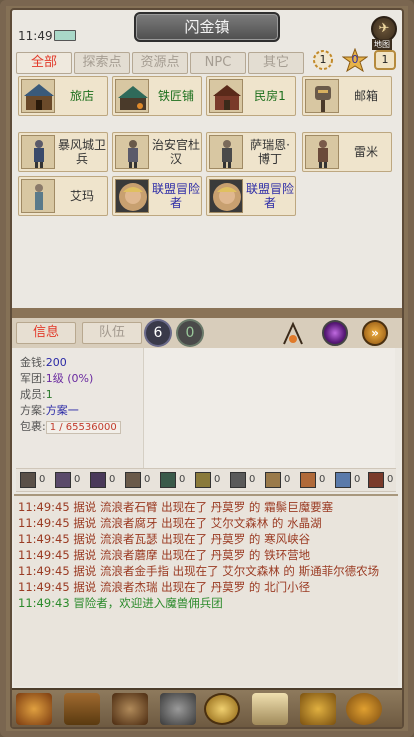 Image resolution: width=414 pixels, height=737 pixels. I want to click on location-house: 民房1, so click(251, 96).